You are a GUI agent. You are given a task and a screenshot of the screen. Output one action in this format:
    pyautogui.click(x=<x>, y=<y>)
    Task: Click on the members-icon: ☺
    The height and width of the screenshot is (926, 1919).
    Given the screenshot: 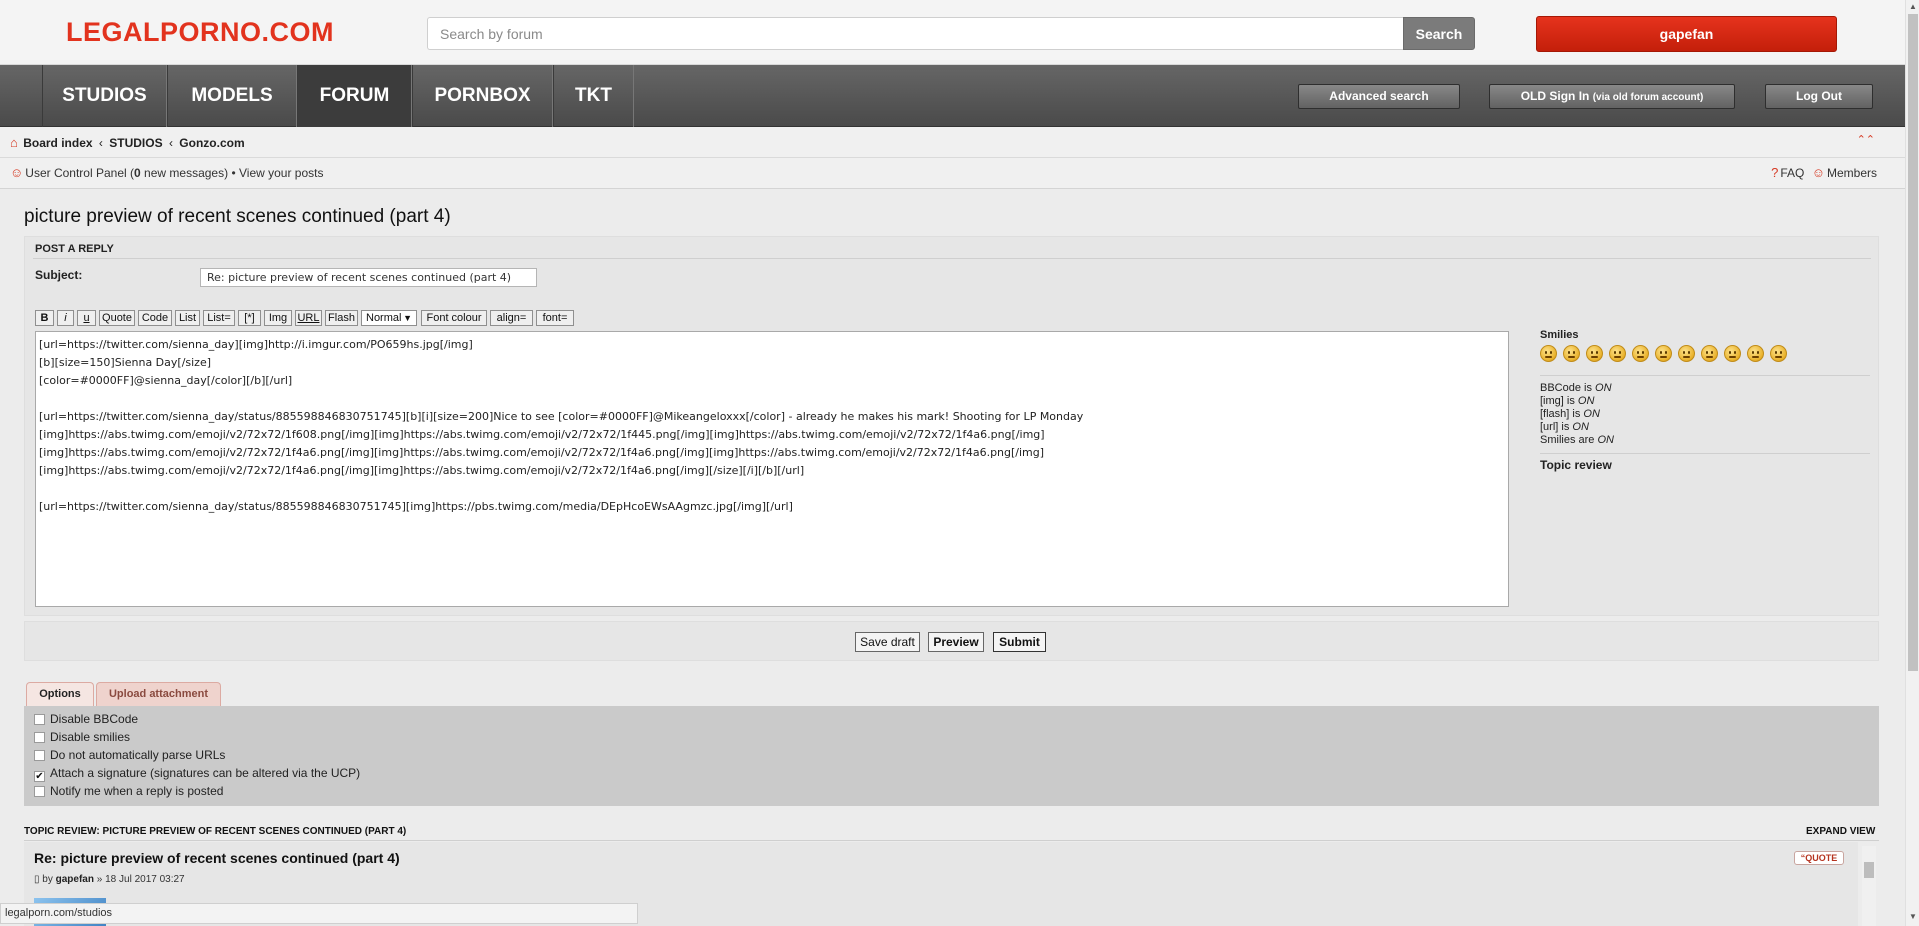 What is the action you would take?
    pyautogui.click(x=1818, y=172)
    